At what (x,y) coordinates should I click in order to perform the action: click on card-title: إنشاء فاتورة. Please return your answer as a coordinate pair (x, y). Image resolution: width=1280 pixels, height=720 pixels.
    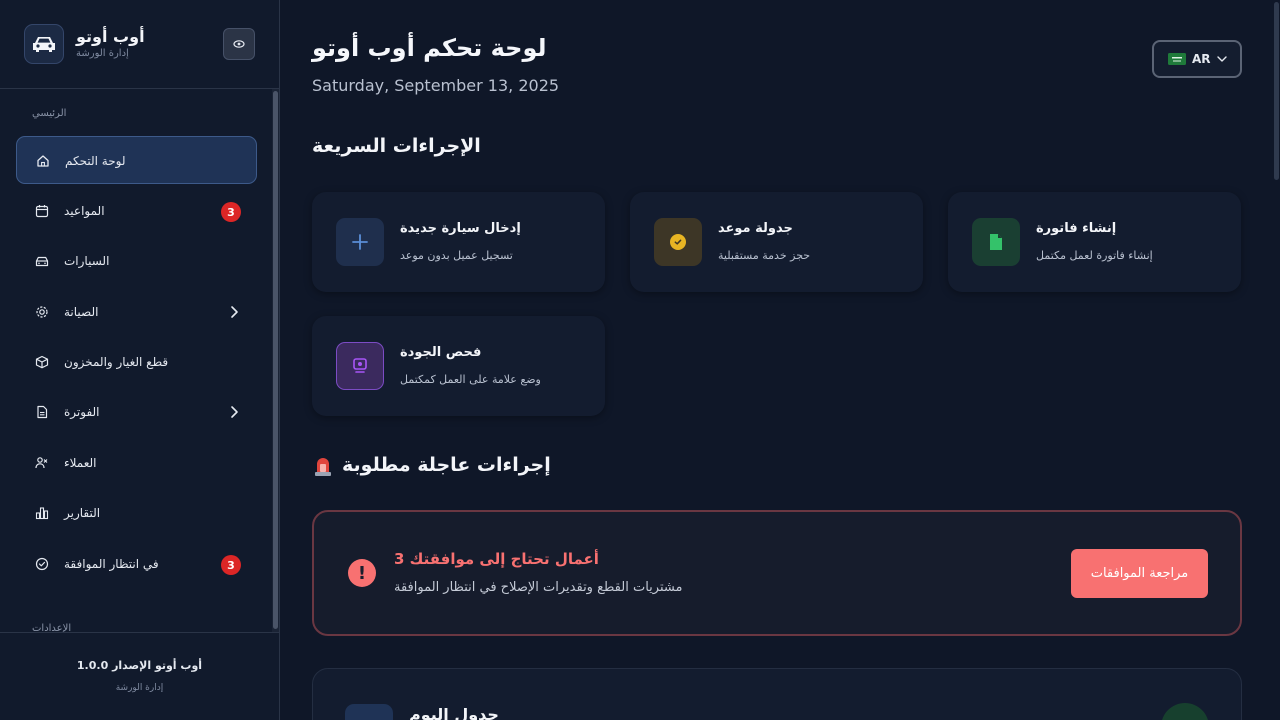
    Looking at the image, I should click on (1076, 228).